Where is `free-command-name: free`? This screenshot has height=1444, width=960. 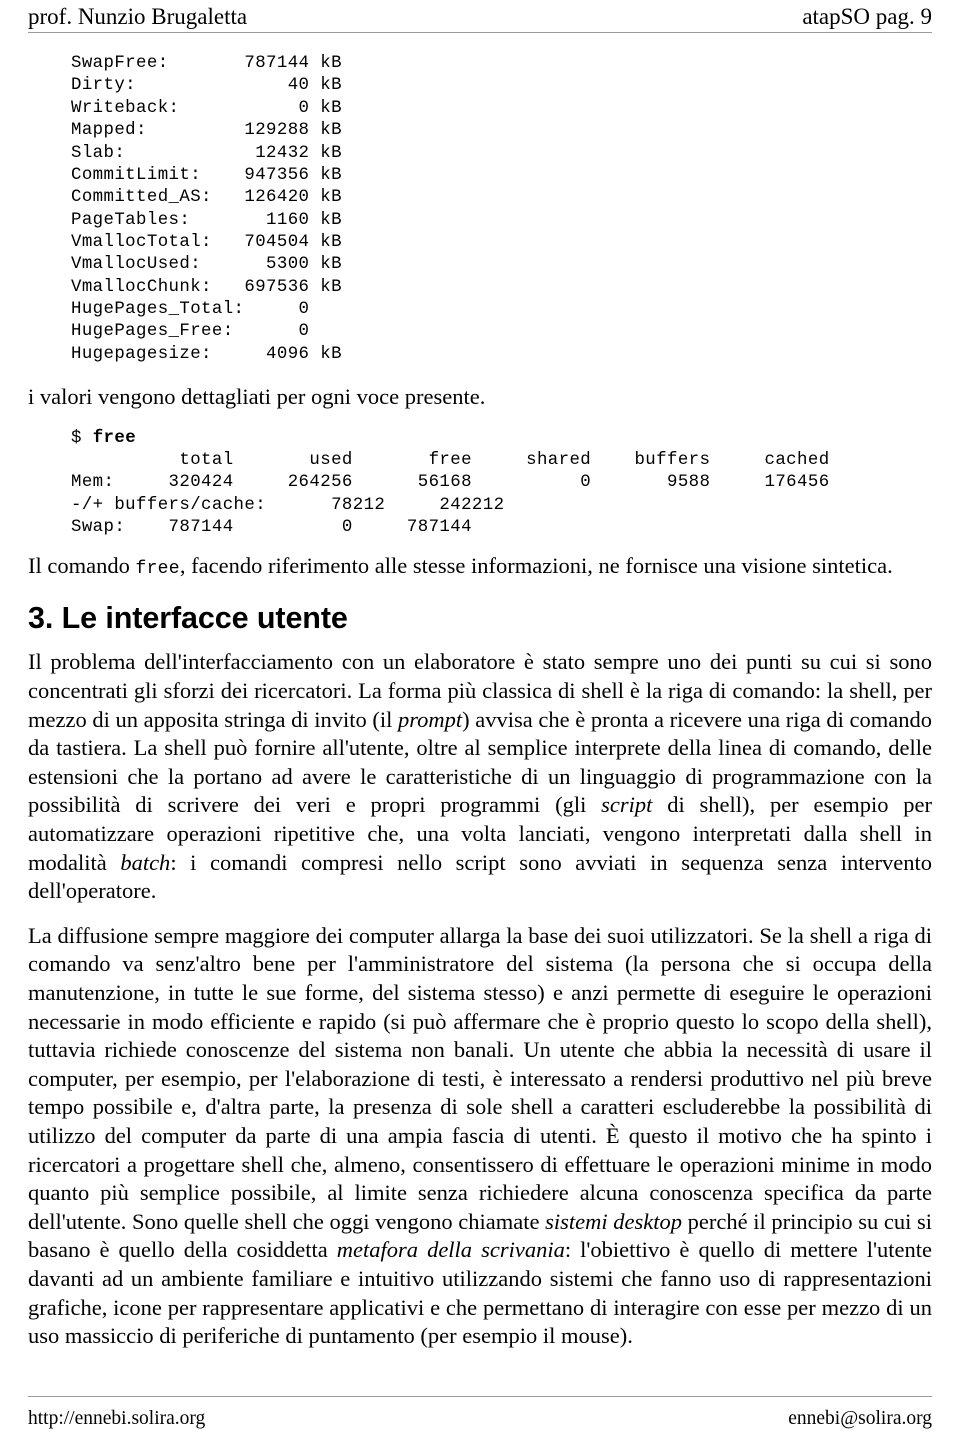 free-command-name: free is located at coordinates (114, 438).